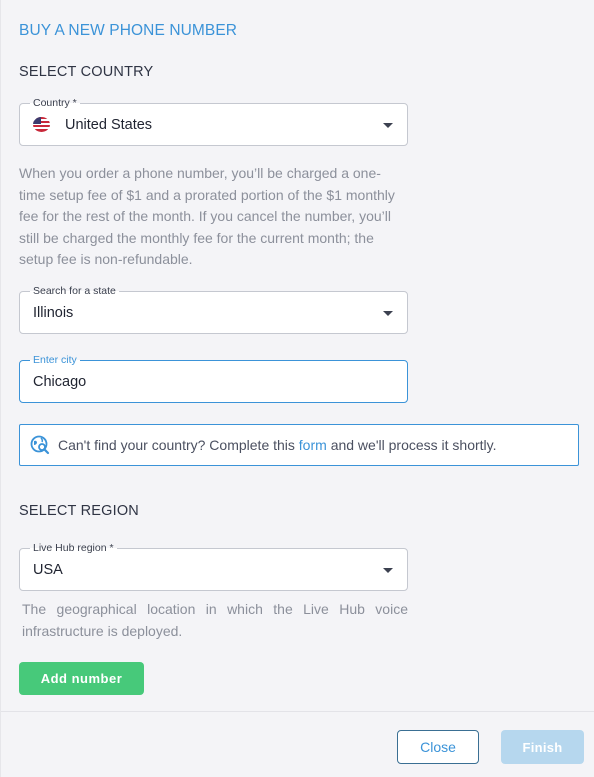 The height and width of the screenshot is (777, 594). I want to click on info-text-before: Can't find your country? Complete this, so click(176, 445).